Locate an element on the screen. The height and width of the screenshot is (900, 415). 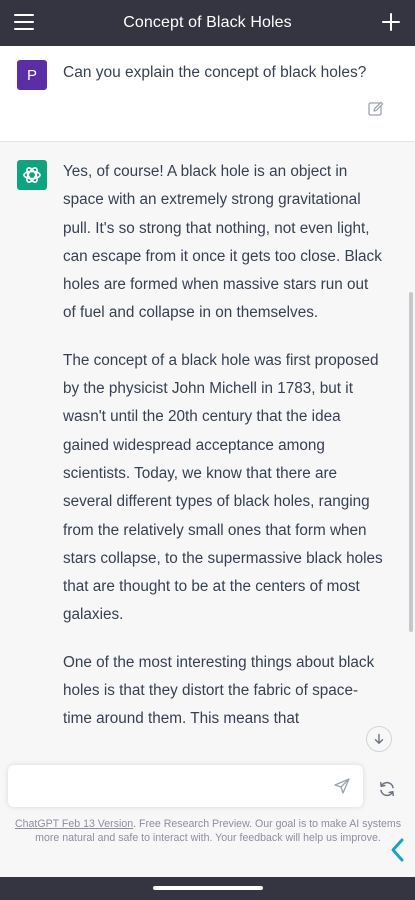
top-bar: Concept of Black Holes is located at coordinates (207, 23).